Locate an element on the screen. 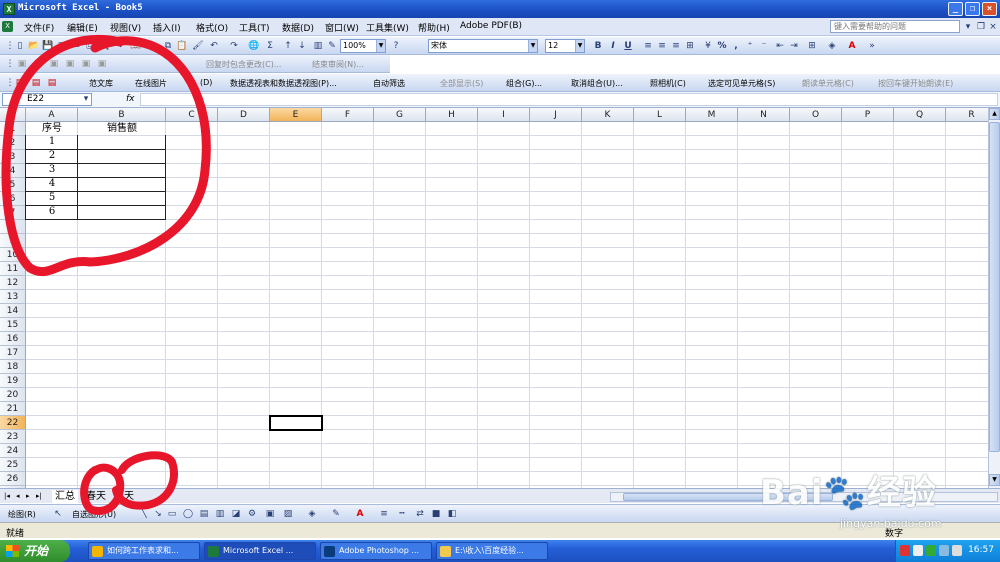 Image resolution: width=1000 pixels, height=562 pixels. table-cell: 5 is located at coordinates (51, 198).